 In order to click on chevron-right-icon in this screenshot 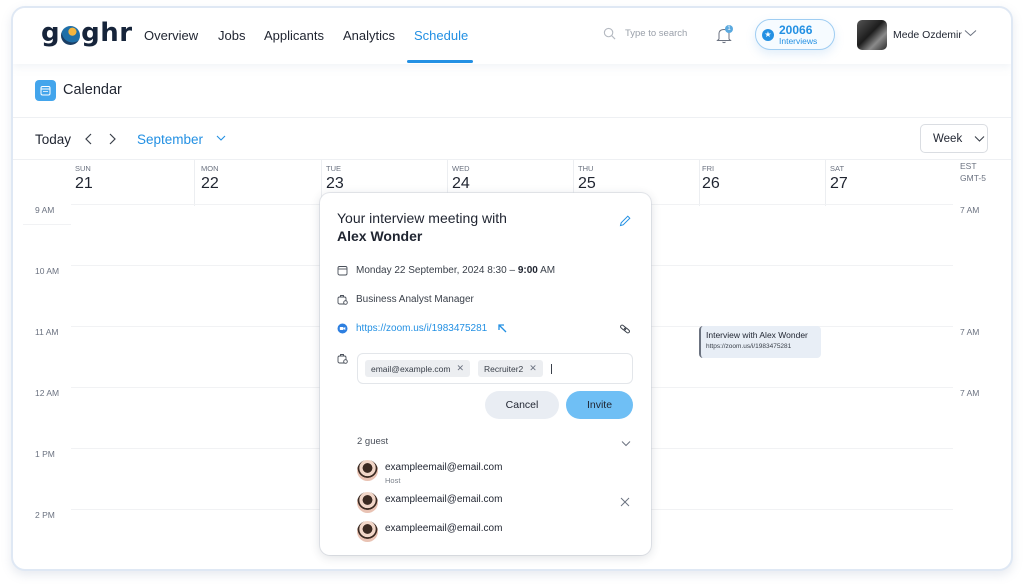, I will do `click(112, 139)`.